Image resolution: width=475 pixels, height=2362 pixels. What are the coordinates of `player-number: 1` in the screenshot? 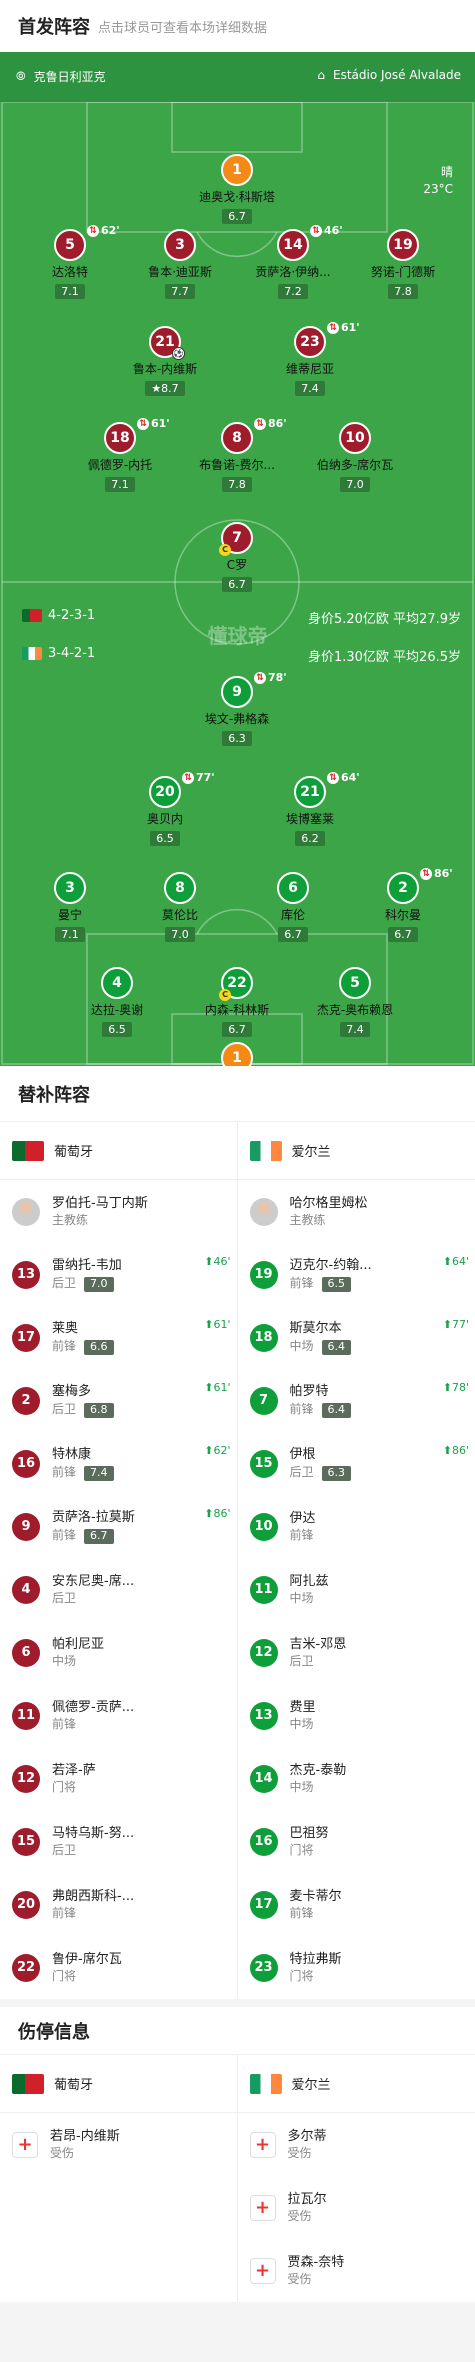 It's located at (237, 170).